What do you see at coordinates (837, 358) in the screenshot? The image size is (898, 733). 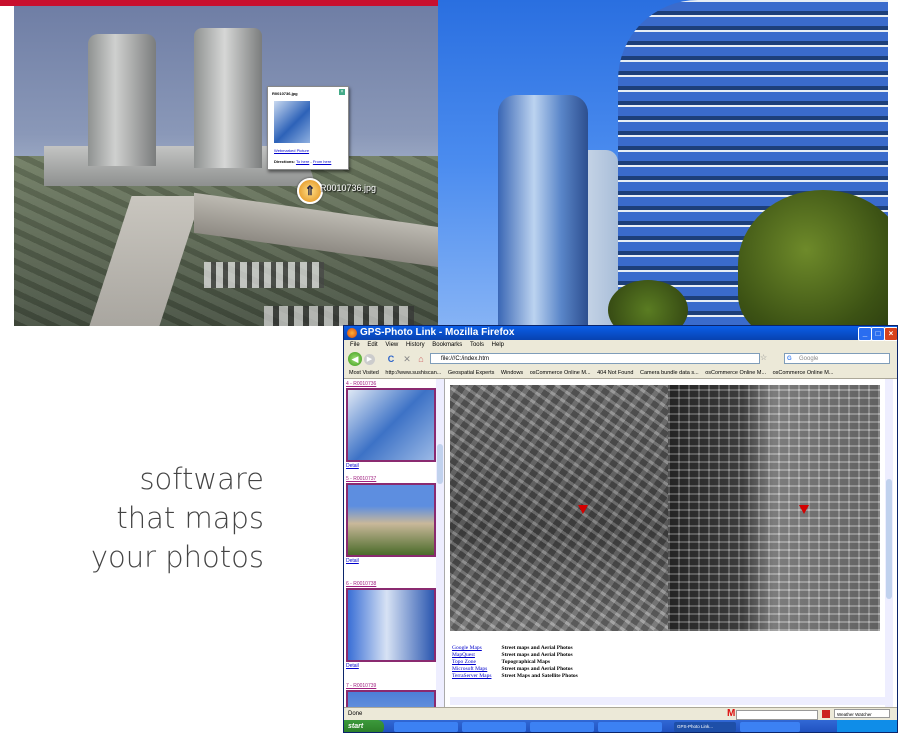 I see `search-input: G Google` at bounding box center [837, 358].